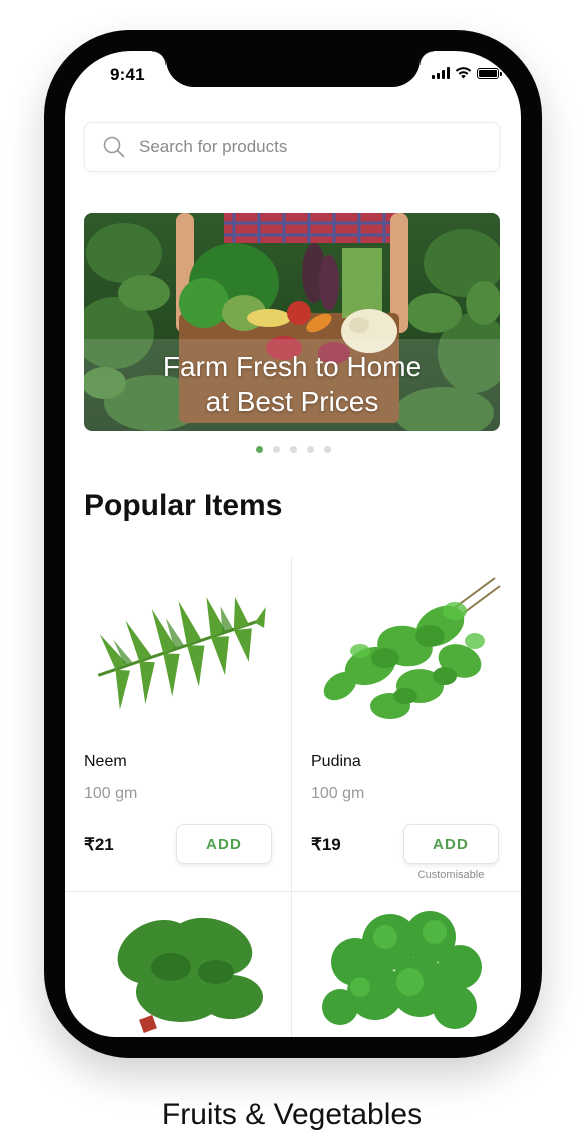 The height and width of the screenshot is (1139, 584). What do you see at coordinates (292, 384) in the screenshot?
I see `banner-headline: Farm Fresh to Home at Best Prices` at bounding box center [292, 384].